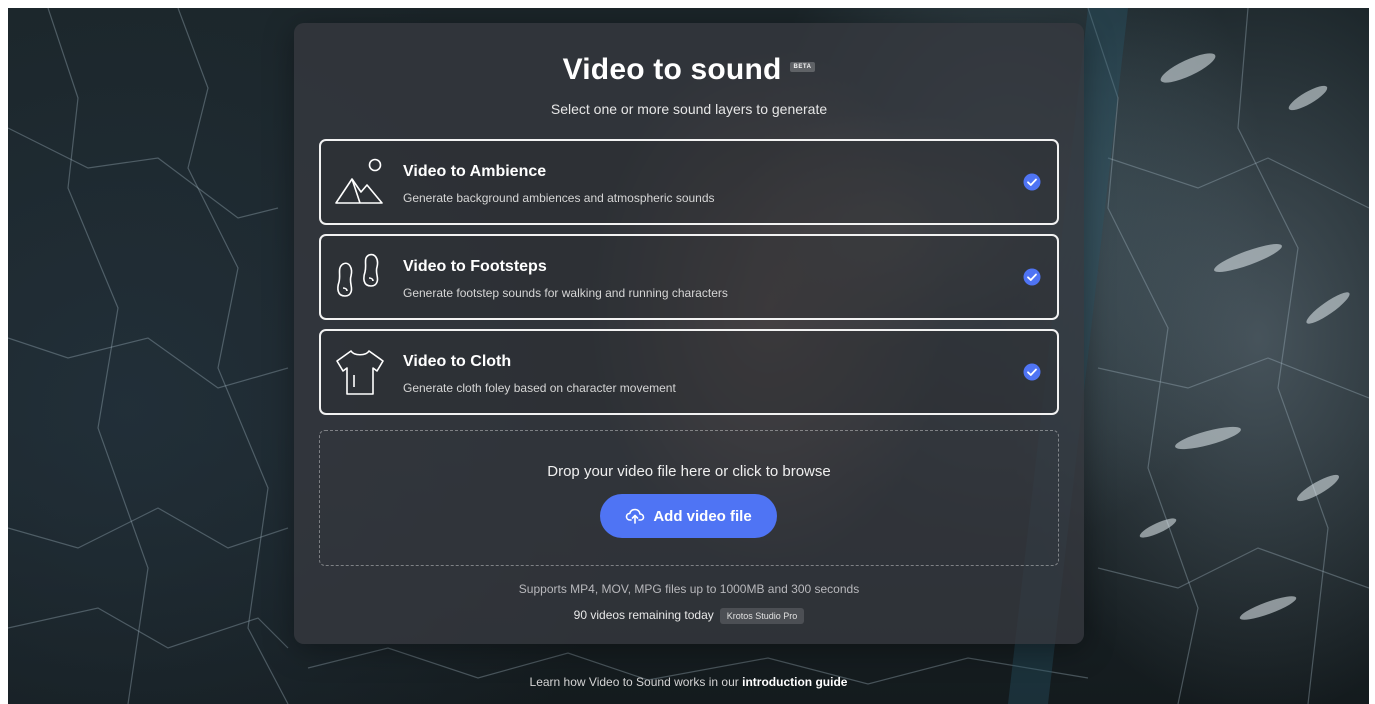  What do you see at coordinates (635, 516) in the screenshot?
I see `cloud-upload-icon` at bounding box center [635, 516].